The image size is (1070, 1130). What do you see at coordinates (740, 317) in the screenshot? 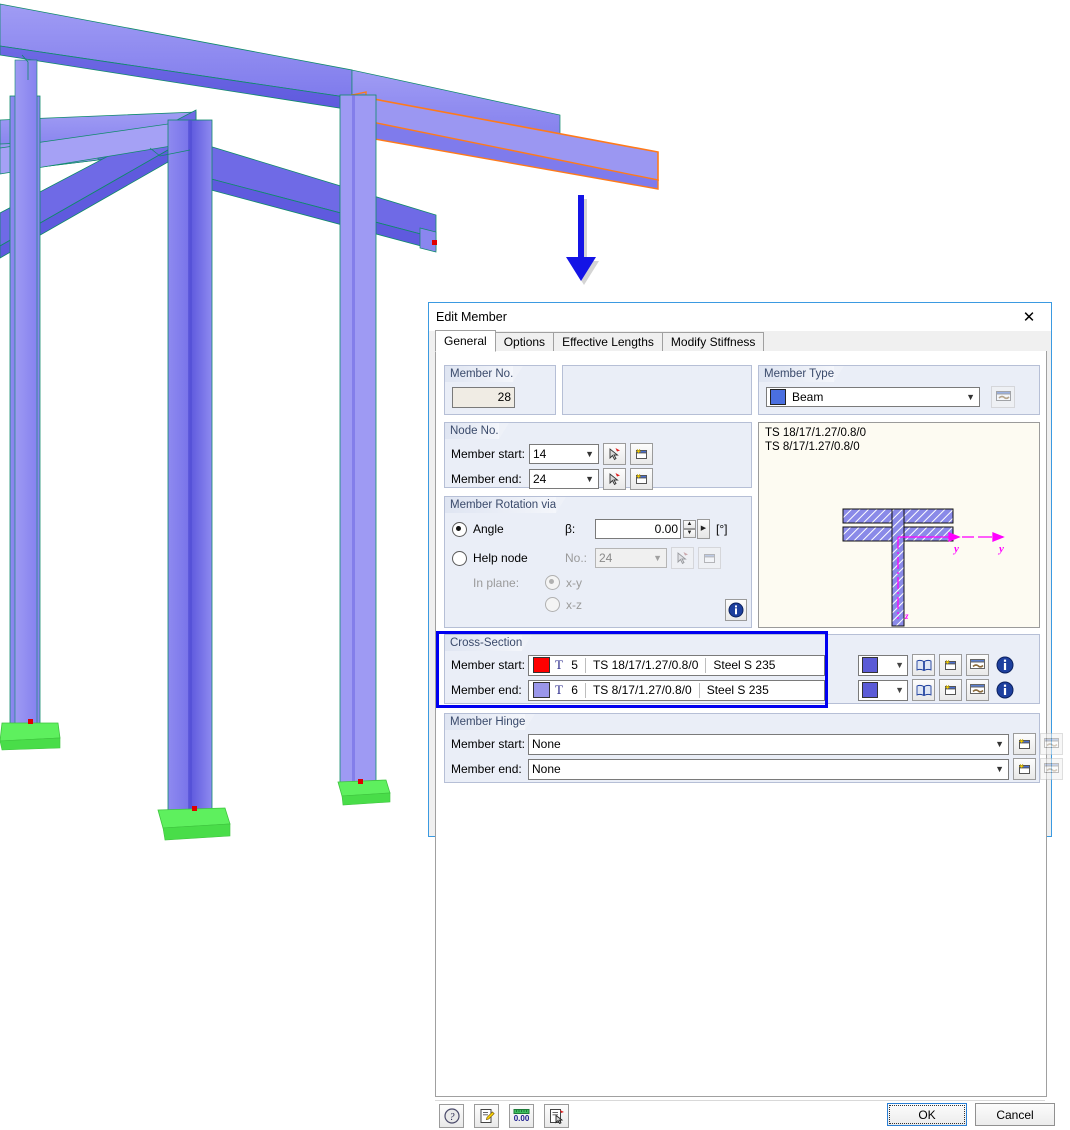
I see `dialog-titlebar: Edit Member ✕` at bounding box center [740, 317].